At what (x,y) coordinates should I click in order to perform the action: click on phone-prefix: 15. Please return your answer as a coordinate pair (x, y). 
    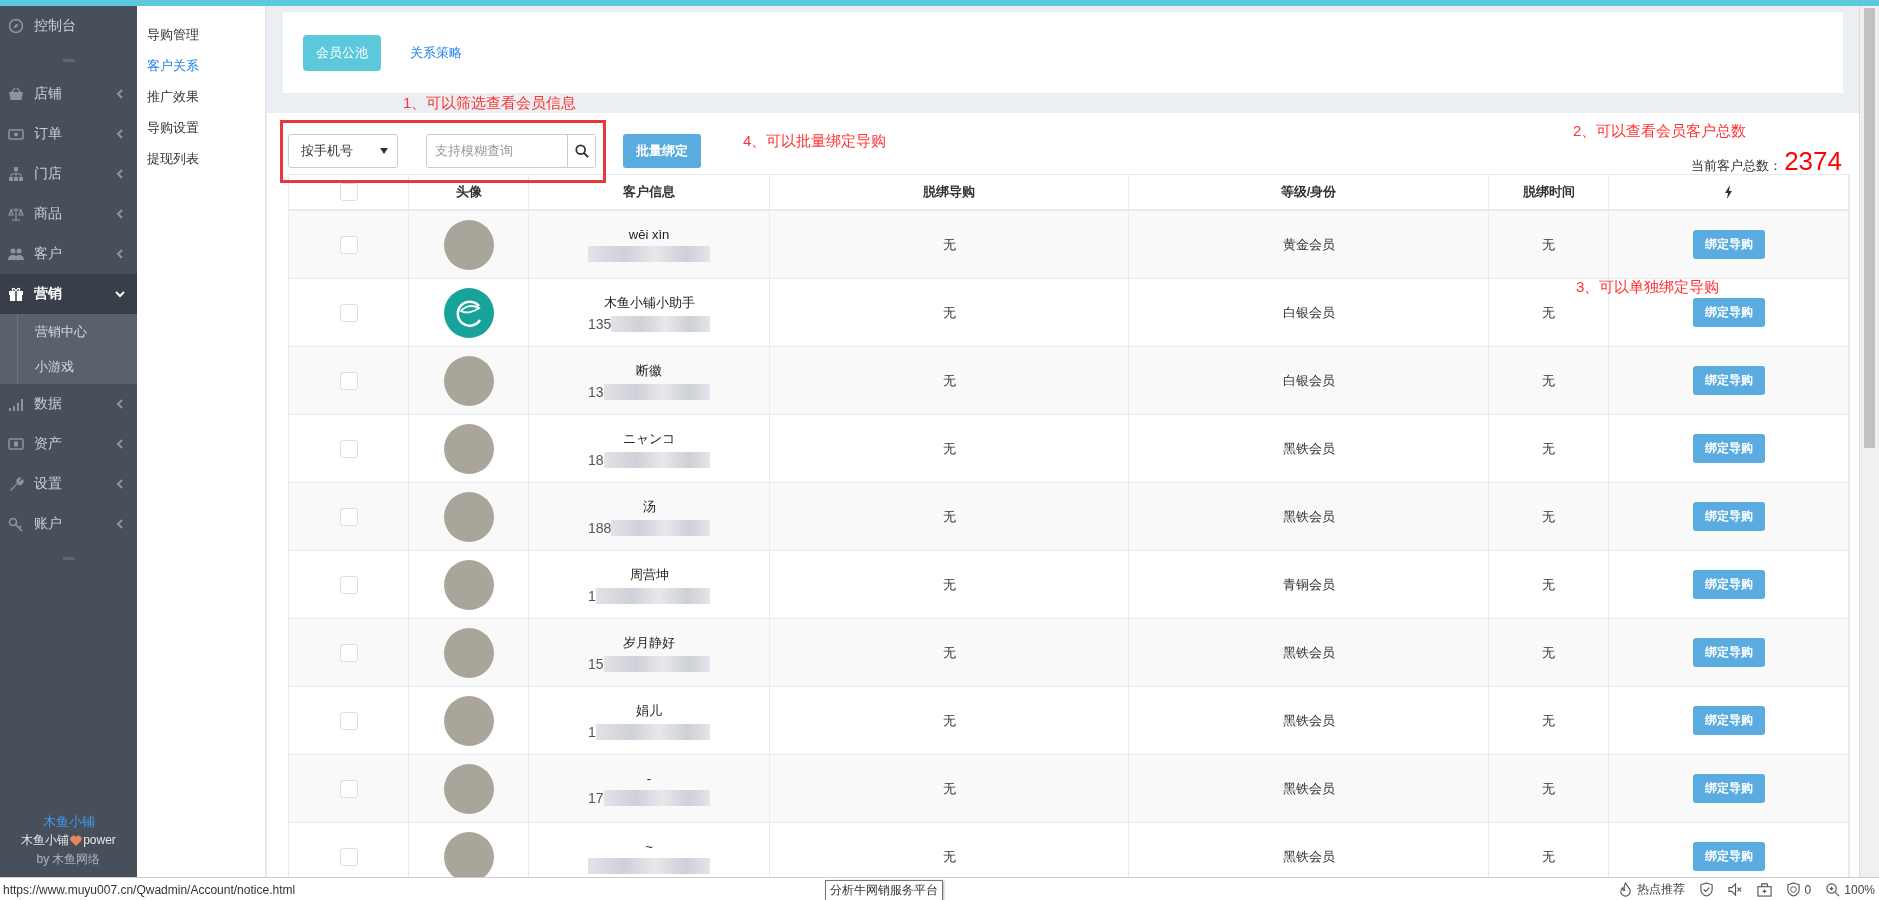
    Looking at the image, I should click on (596, 663).